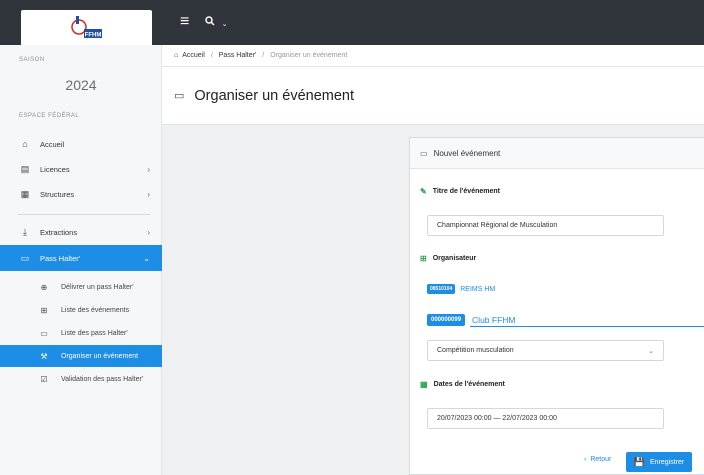  Describe the element at coordinates (441, 289) in the screenshot. I see `organizer-code-badge: 08510104` at that location.